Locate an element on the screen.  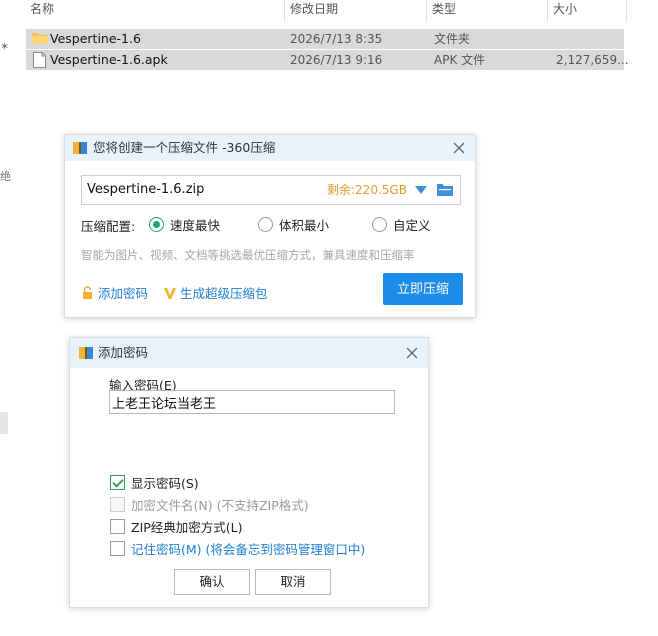
option-label: 速度最快 is located at coordinates (195, 225).